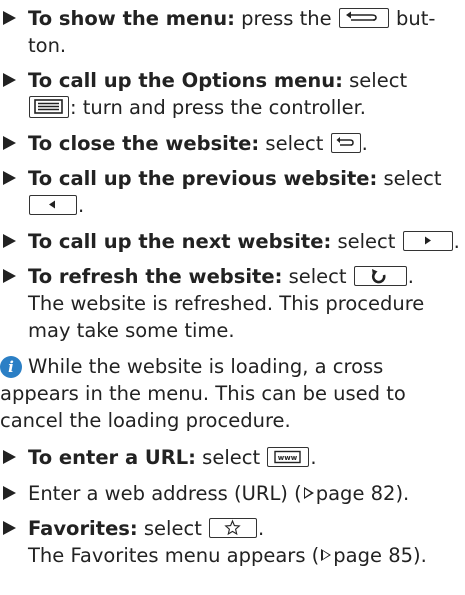  Describe the element at coordinates (174, 555) in the screenshot. I see `instruction-text: The Favorites menu appears (` at that location.